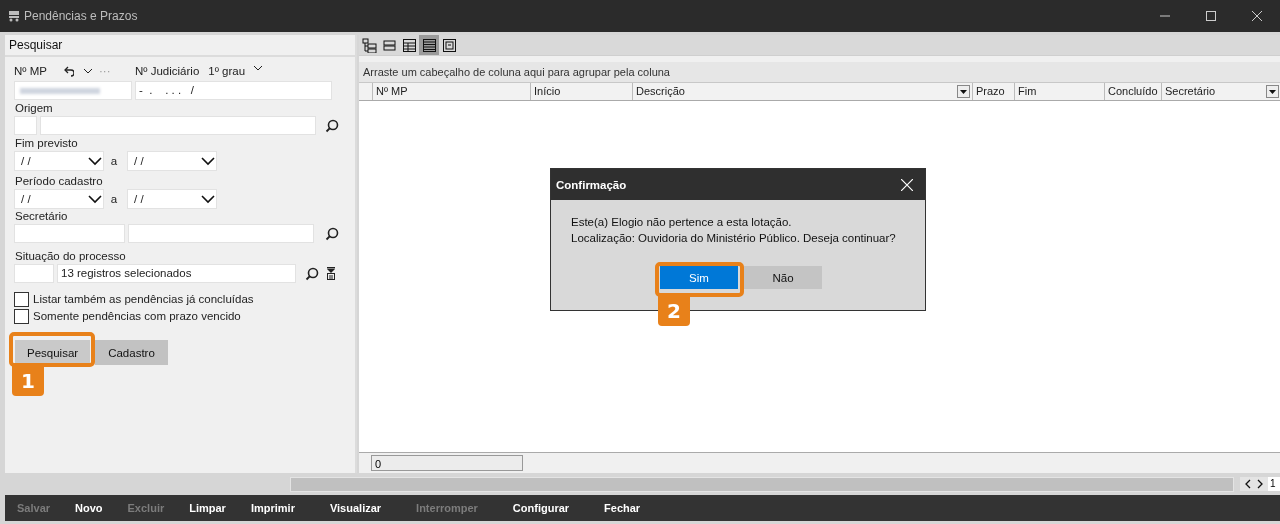  What do you see at coordinates (389, 45) in the screenshot?
I see `rows-icon` at bounding box center [389, 45].